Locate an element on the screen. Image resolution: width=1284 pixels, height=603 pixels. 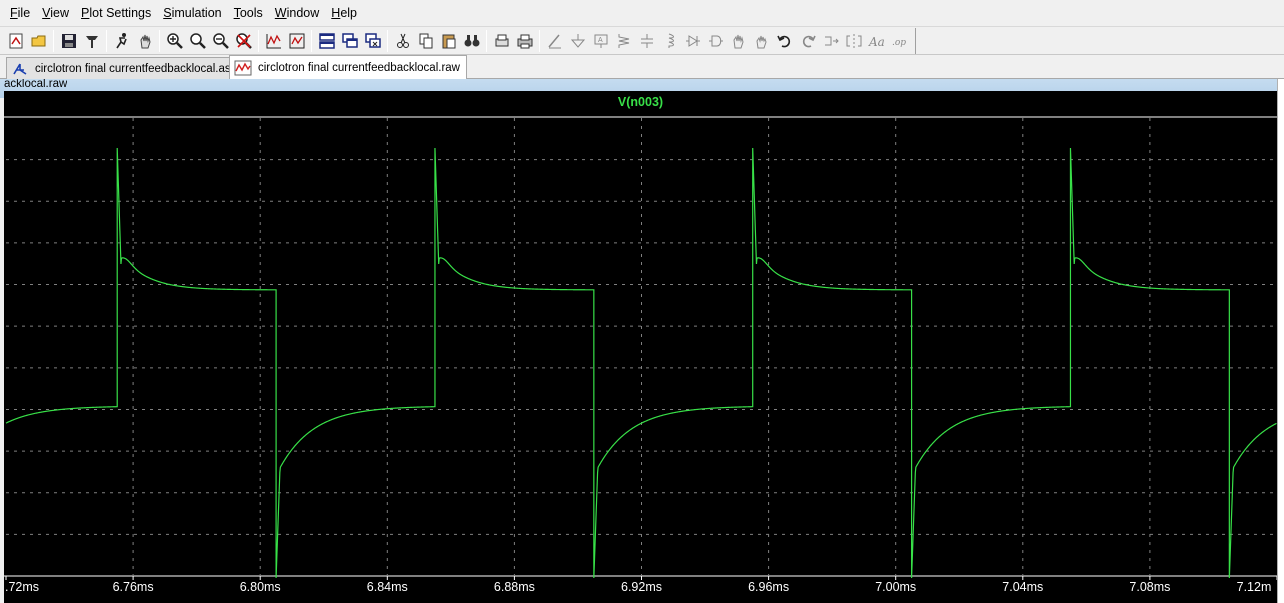
diode-icon is located at coordinates (692, 40).